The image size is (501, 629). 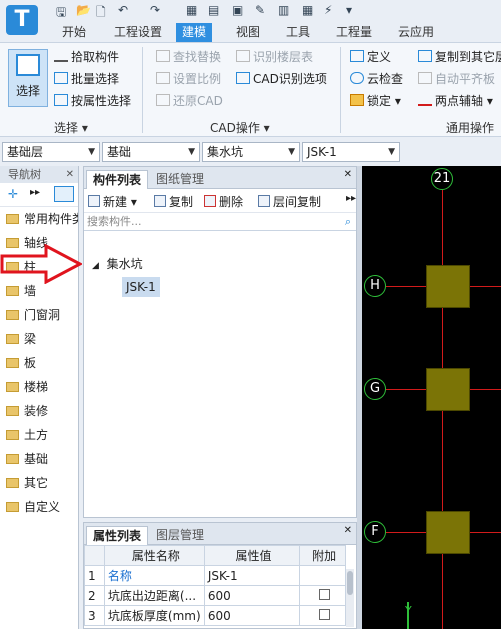 What do you see at coordinates (351, 152) in the screenshot?
I see `component-select: JSK-1 ▼` at bounding box center [351, 152].